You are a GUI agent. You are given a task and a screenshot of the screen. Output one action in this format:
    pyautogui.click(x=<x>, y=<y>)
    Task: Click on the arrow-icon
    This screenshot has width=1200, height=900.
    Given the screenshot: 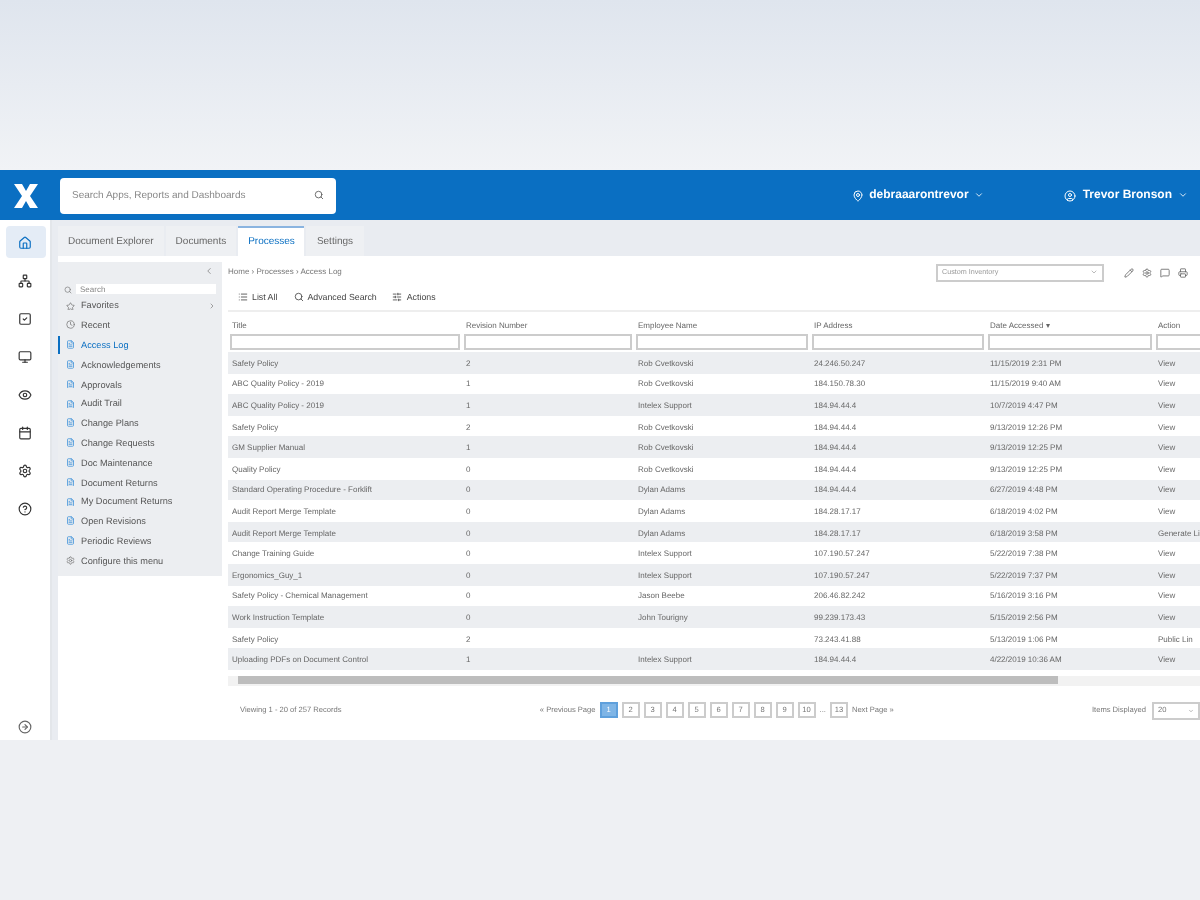 What is the action you would take?
    pyautogui.click(x=25, y=727)
    